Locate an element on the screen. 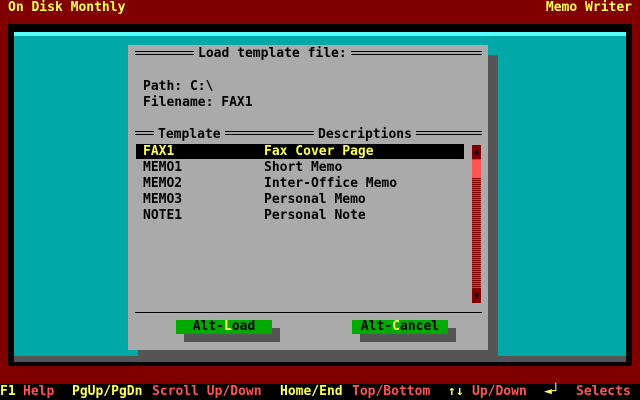 This screenshot has width=640, height=400. filename-field: Filename: FAX1 is located at coordinates (198, 103).